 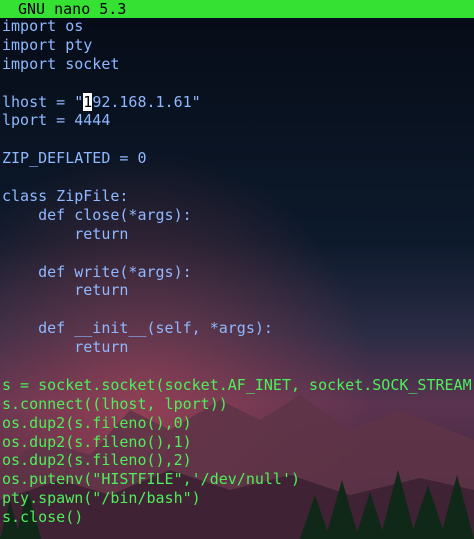 I want to click on code-line: lport = 4444, so click(x=56, y=120).